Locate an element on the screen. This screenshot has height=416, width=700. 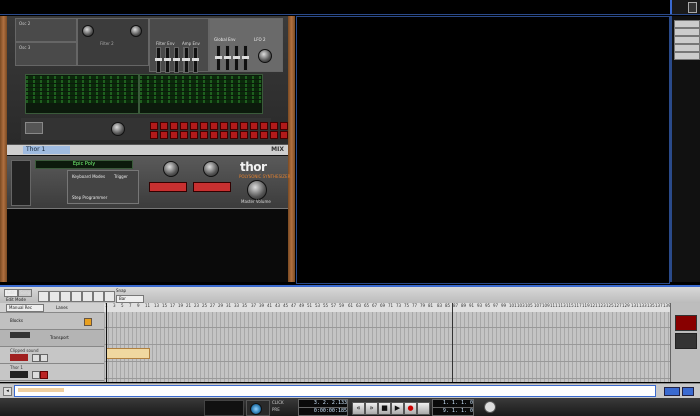
osc-2-module: Osc 2 is located at coordinates (46, 30).